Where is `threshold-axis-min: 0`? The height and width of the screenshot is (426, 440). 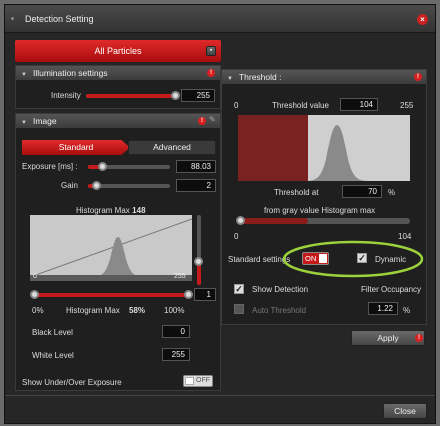 threshold-axis-min: 0 is located at coordinates (236, 105).